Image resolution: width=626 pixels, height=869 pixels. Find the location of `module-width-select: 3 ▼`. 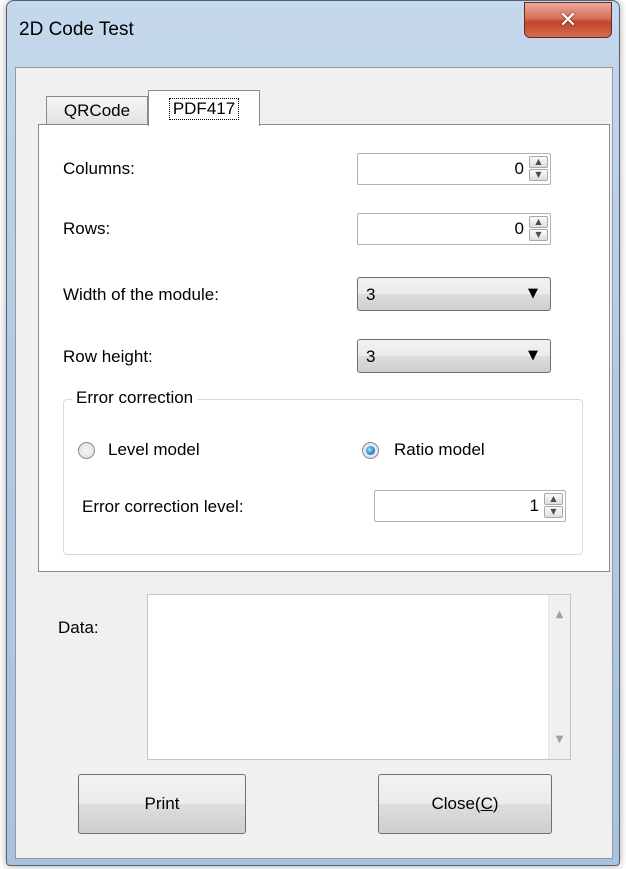

module-width-select: 3 ▼ is located at coordinates (454, 294).